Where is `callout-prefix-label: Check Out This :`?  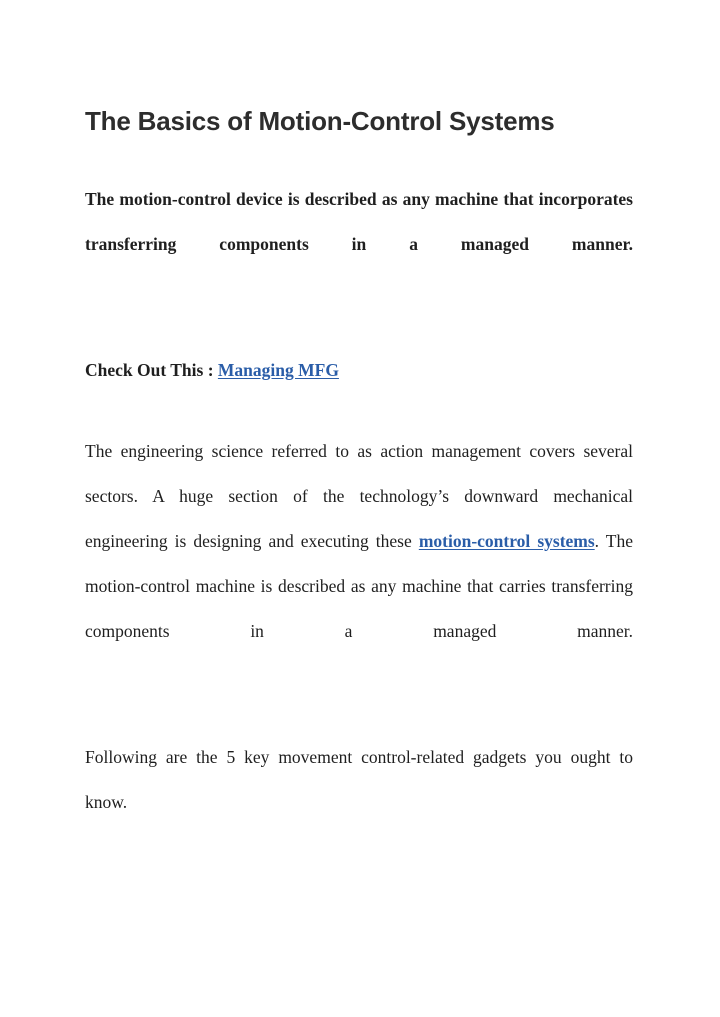 callout-prefix-label: Check Out This : is located at coordinates (151, 370).